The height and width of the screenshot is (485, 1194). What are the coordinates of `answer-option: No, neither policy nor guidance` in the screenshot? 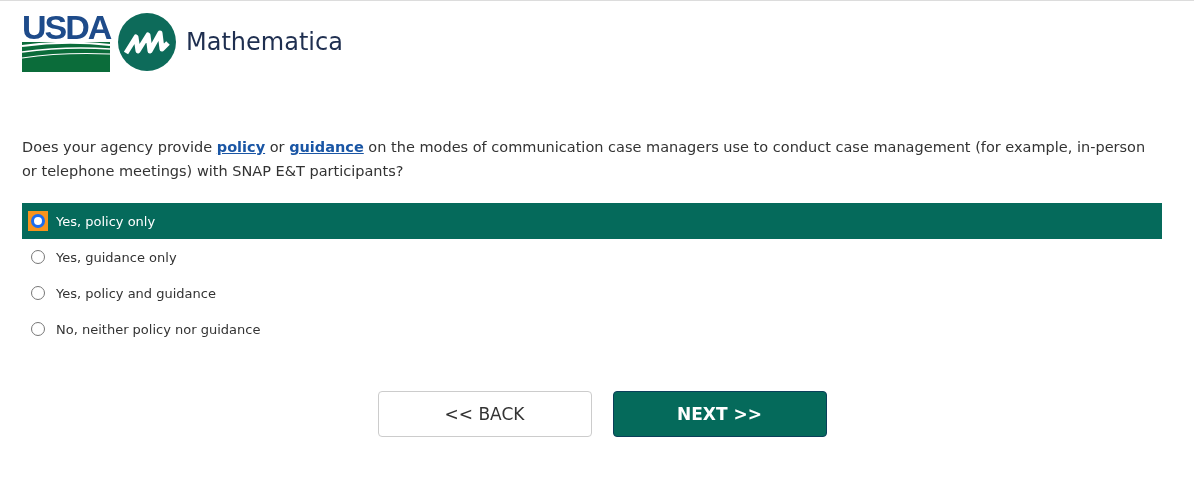 It's located at (592, 329).